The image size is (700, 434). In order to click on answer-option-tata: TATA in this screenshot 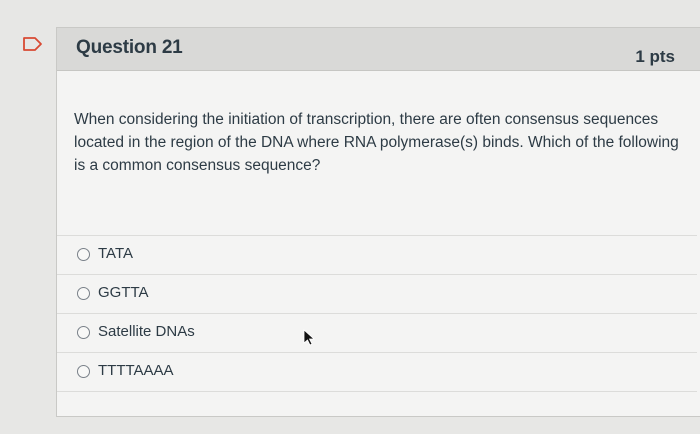, I will do `click(377, 254)`.